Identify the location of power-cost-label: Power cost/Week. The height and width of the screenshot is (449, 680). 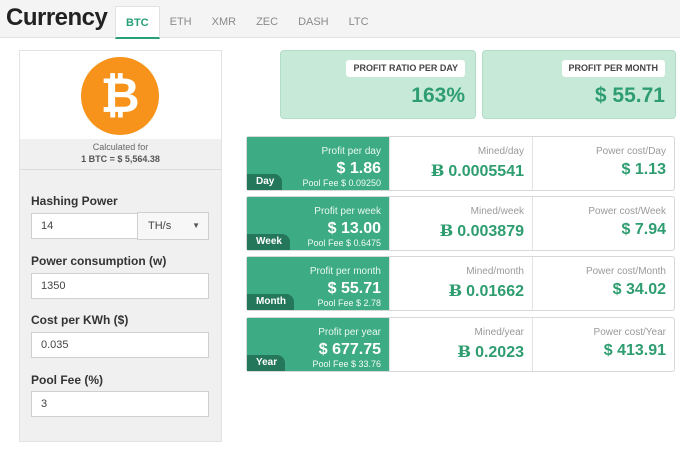
(627, 211).